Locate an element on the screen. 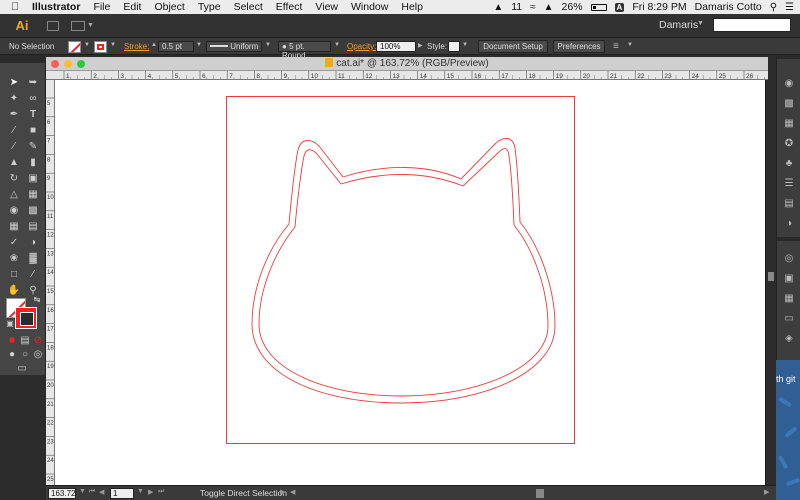 The width and height of the screenshot is (800, 500). stroke-panel-link: Stroke: is located at coordinates (136, 46).